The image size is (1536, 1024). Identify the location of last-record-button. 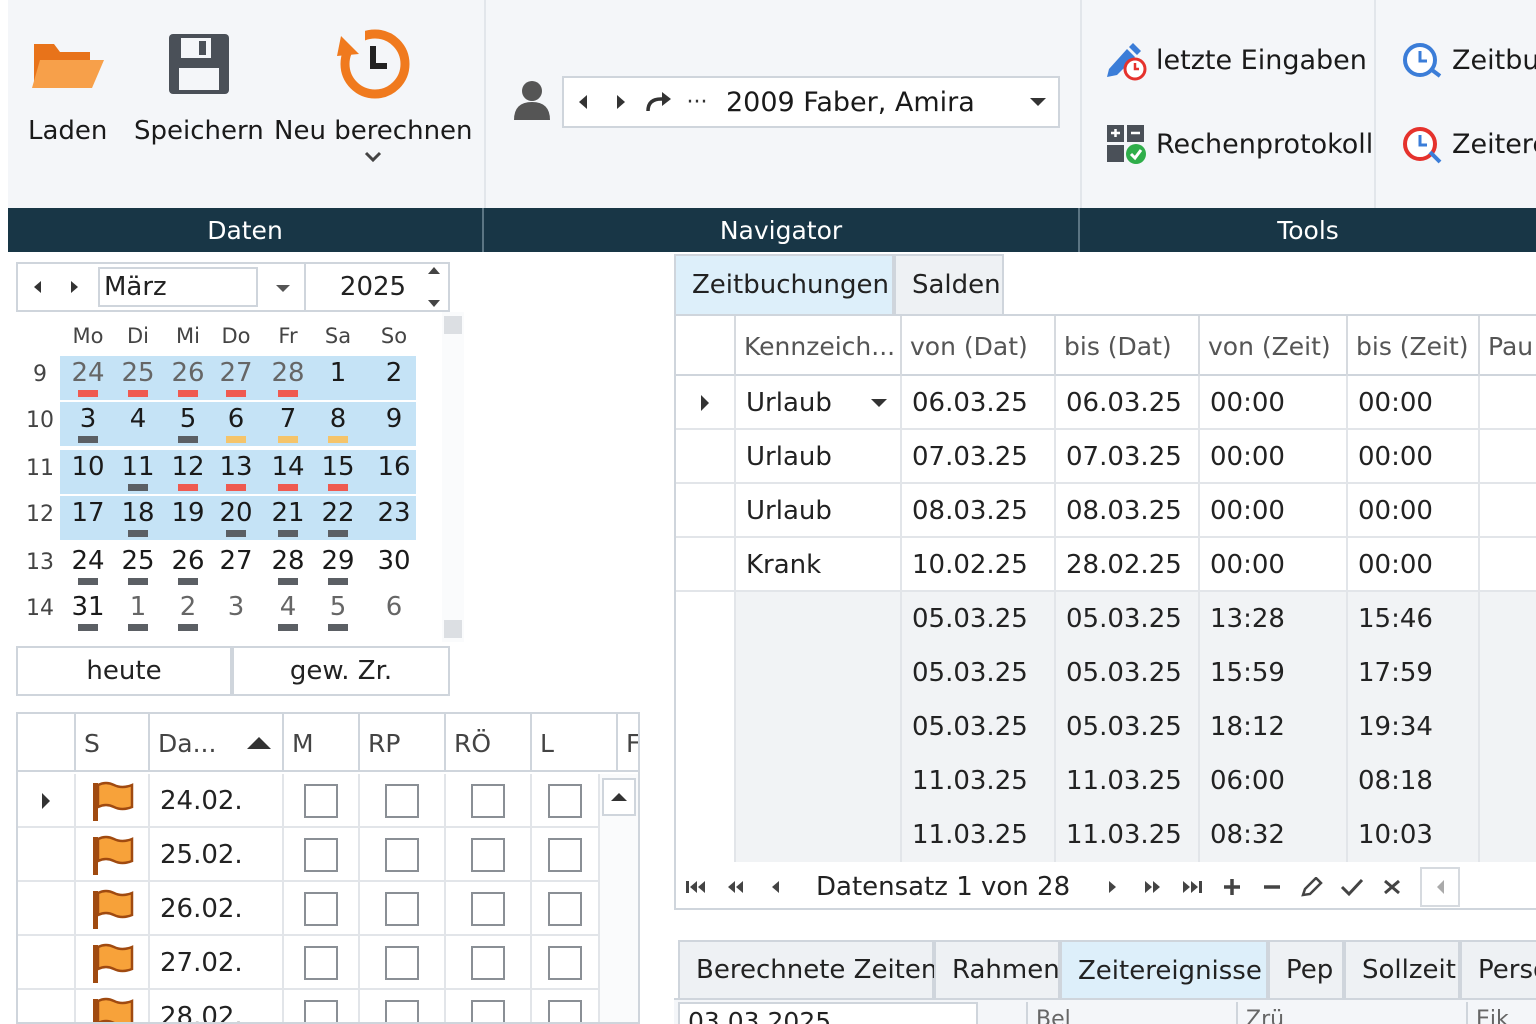
(1192, 887).